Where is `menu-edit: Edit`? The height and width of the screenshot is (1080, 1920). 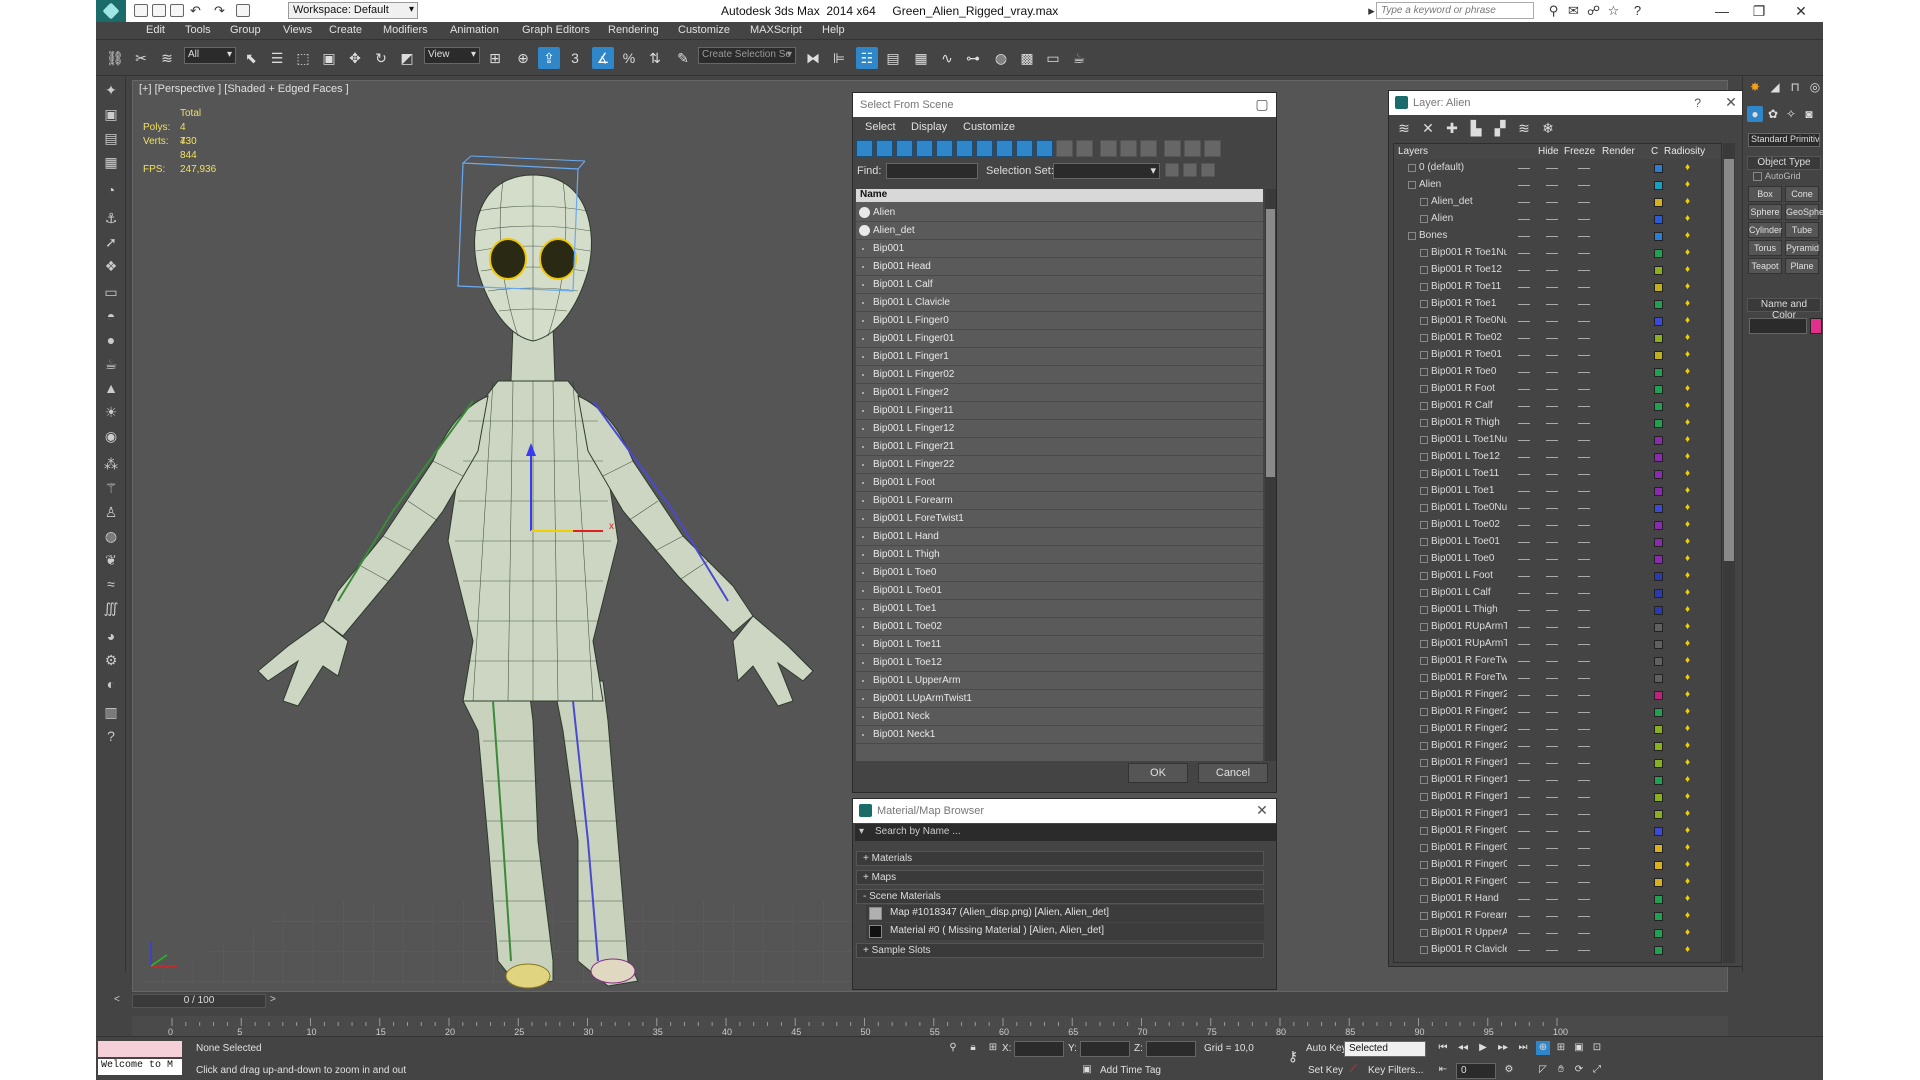 menu-edit: Edit is located at coordinates (155, 30).